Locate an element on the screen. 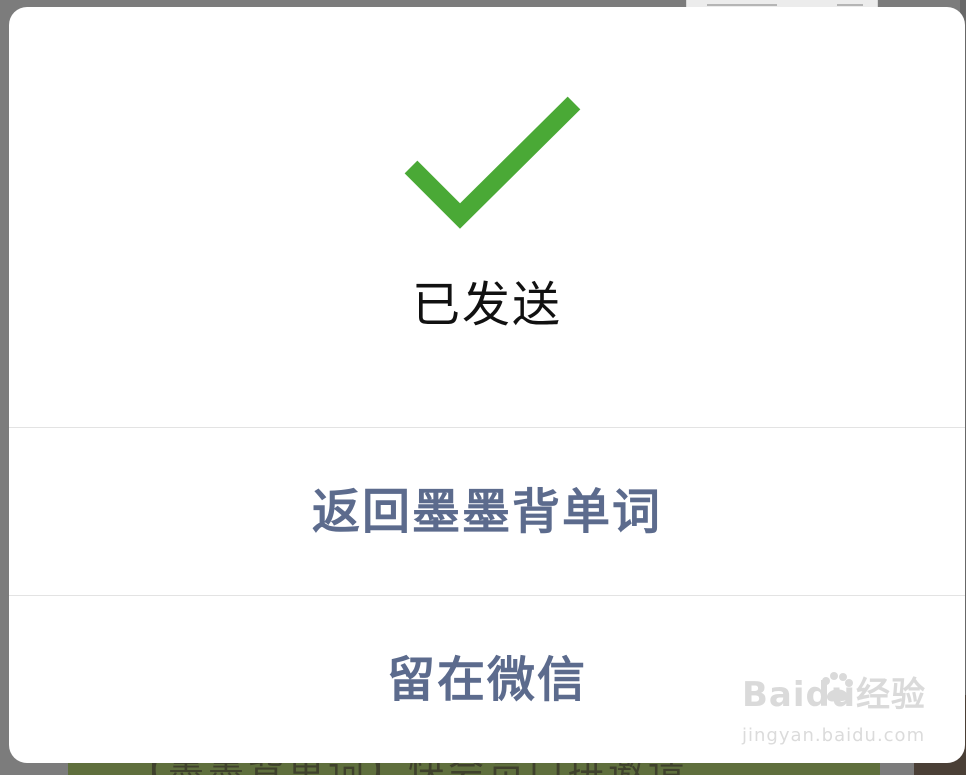  watermark-url: jingyan.baidu.com is located at coordinates (834, 735).